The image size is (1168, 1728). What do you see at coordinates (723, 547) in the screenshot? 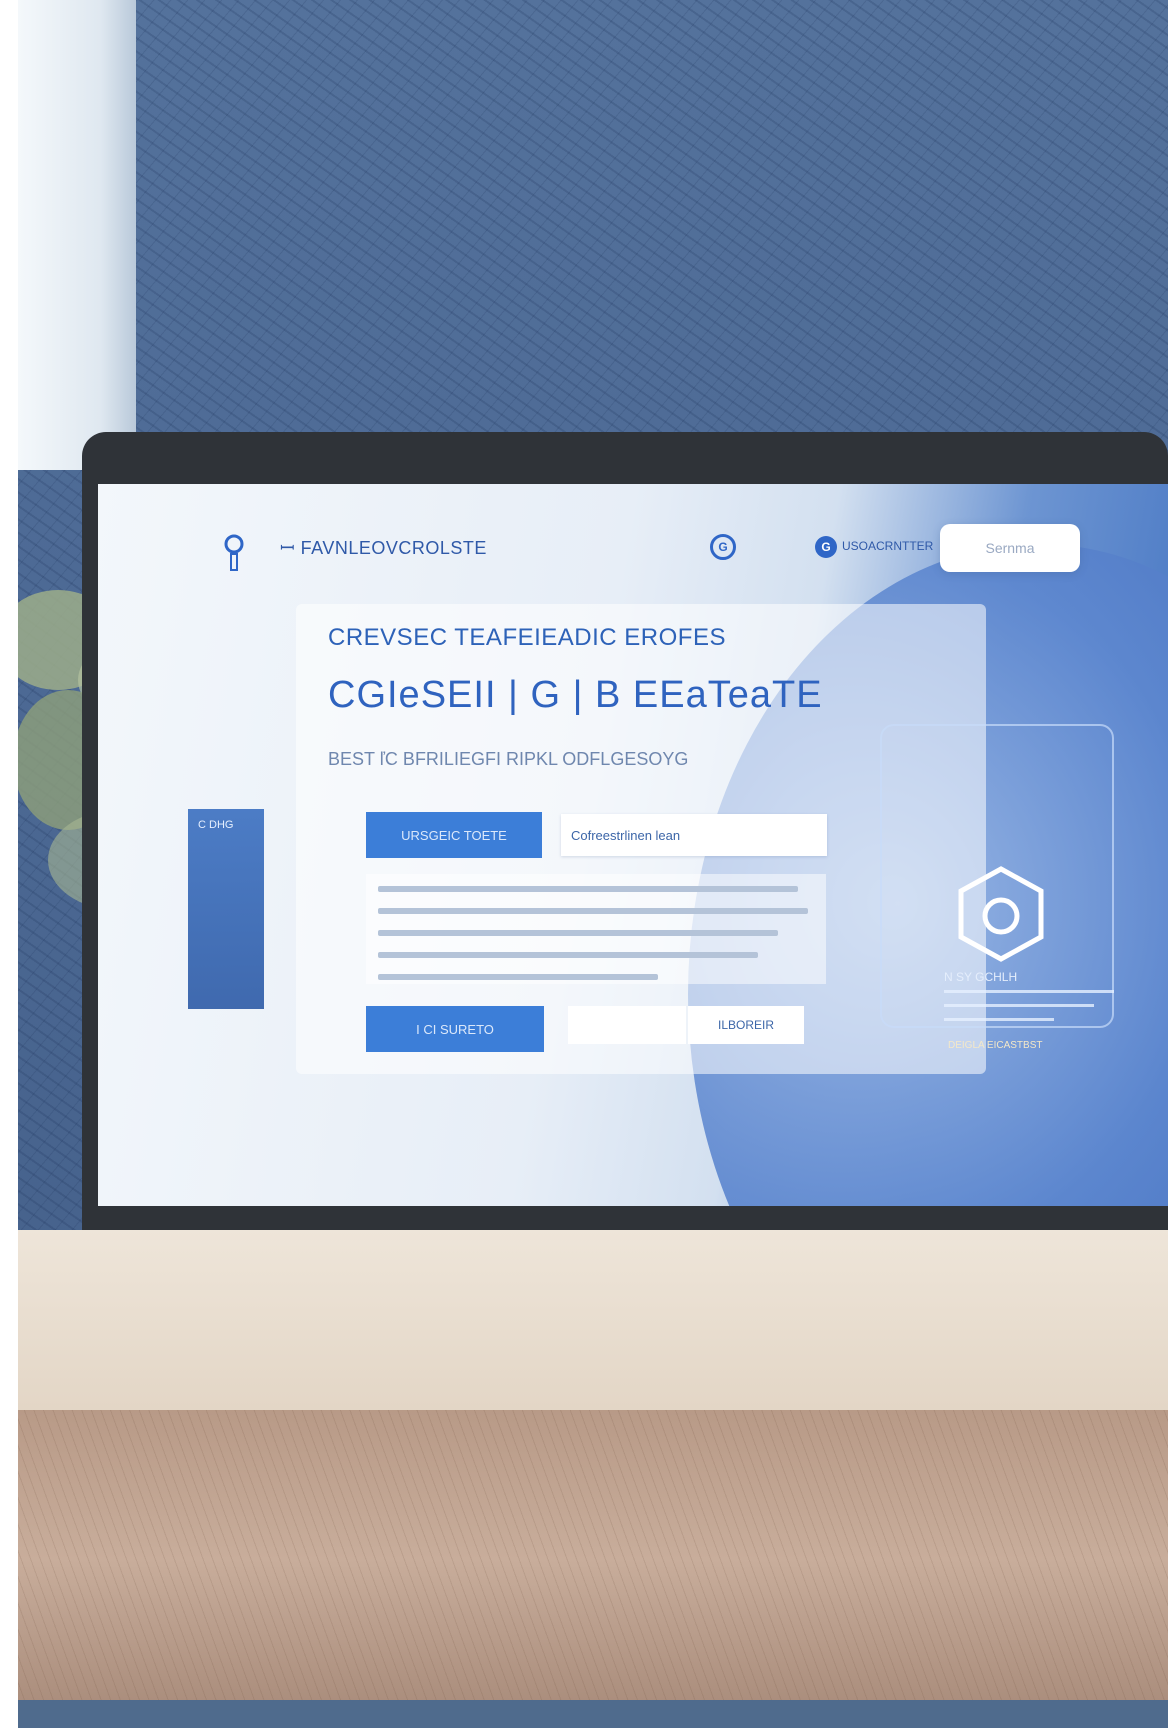
I see `circle-g-icon: G` at bounding box center [723, 547].